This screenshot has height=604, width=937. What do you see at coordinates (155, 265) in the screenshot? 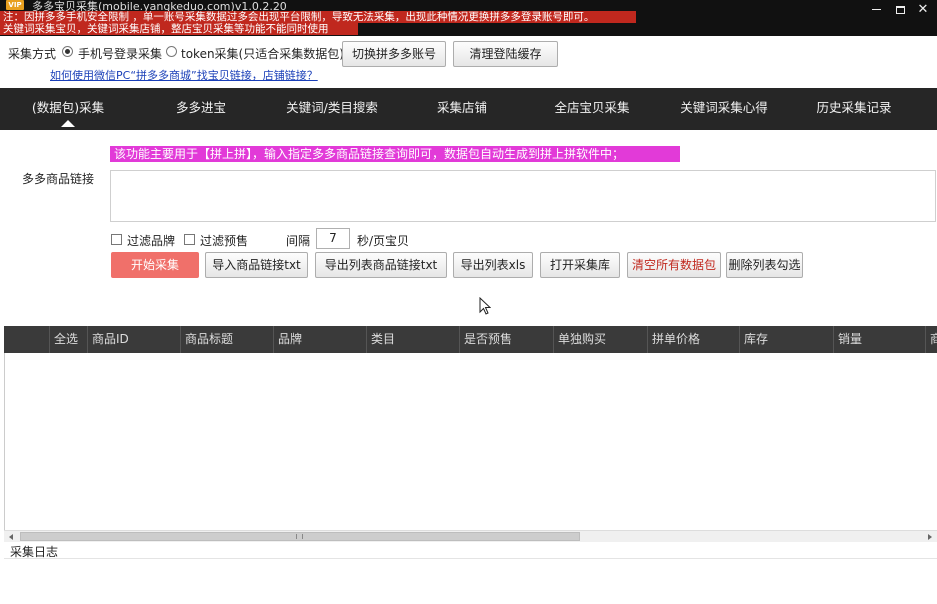
I see `start-collect-button: 开始采集` at bounding box center [155, 265].